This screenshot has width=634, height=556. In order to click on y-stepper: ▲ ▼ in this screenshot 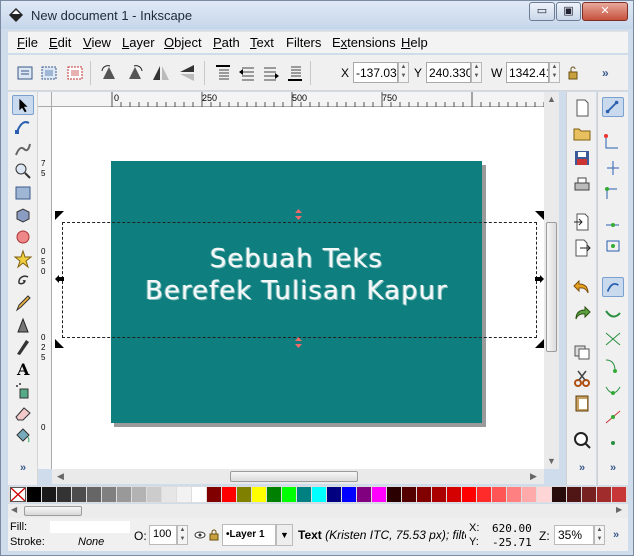, I will do `click(476, 72)`.